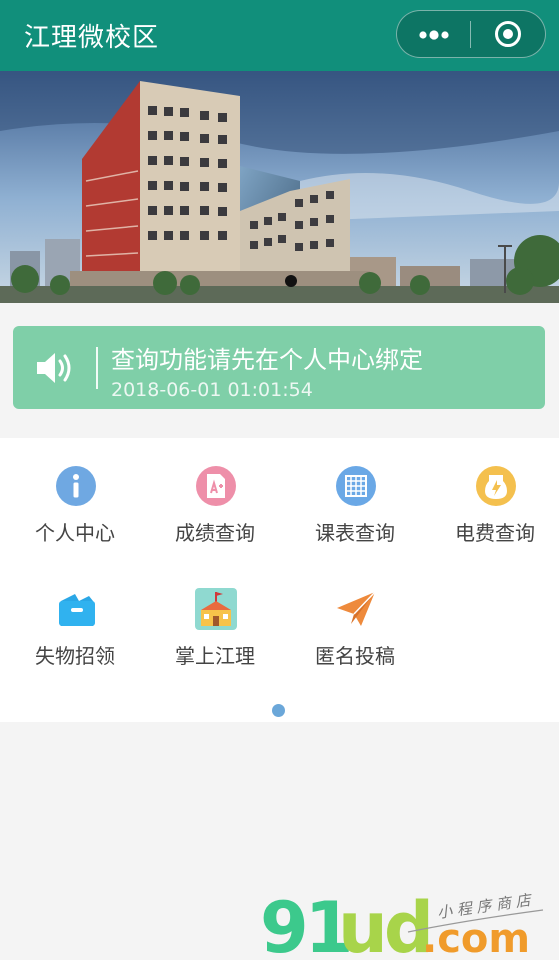 The height and width of the screenshot is (960, 559). I want to click on nav-bar: 江理微校区, so click(279, 35).